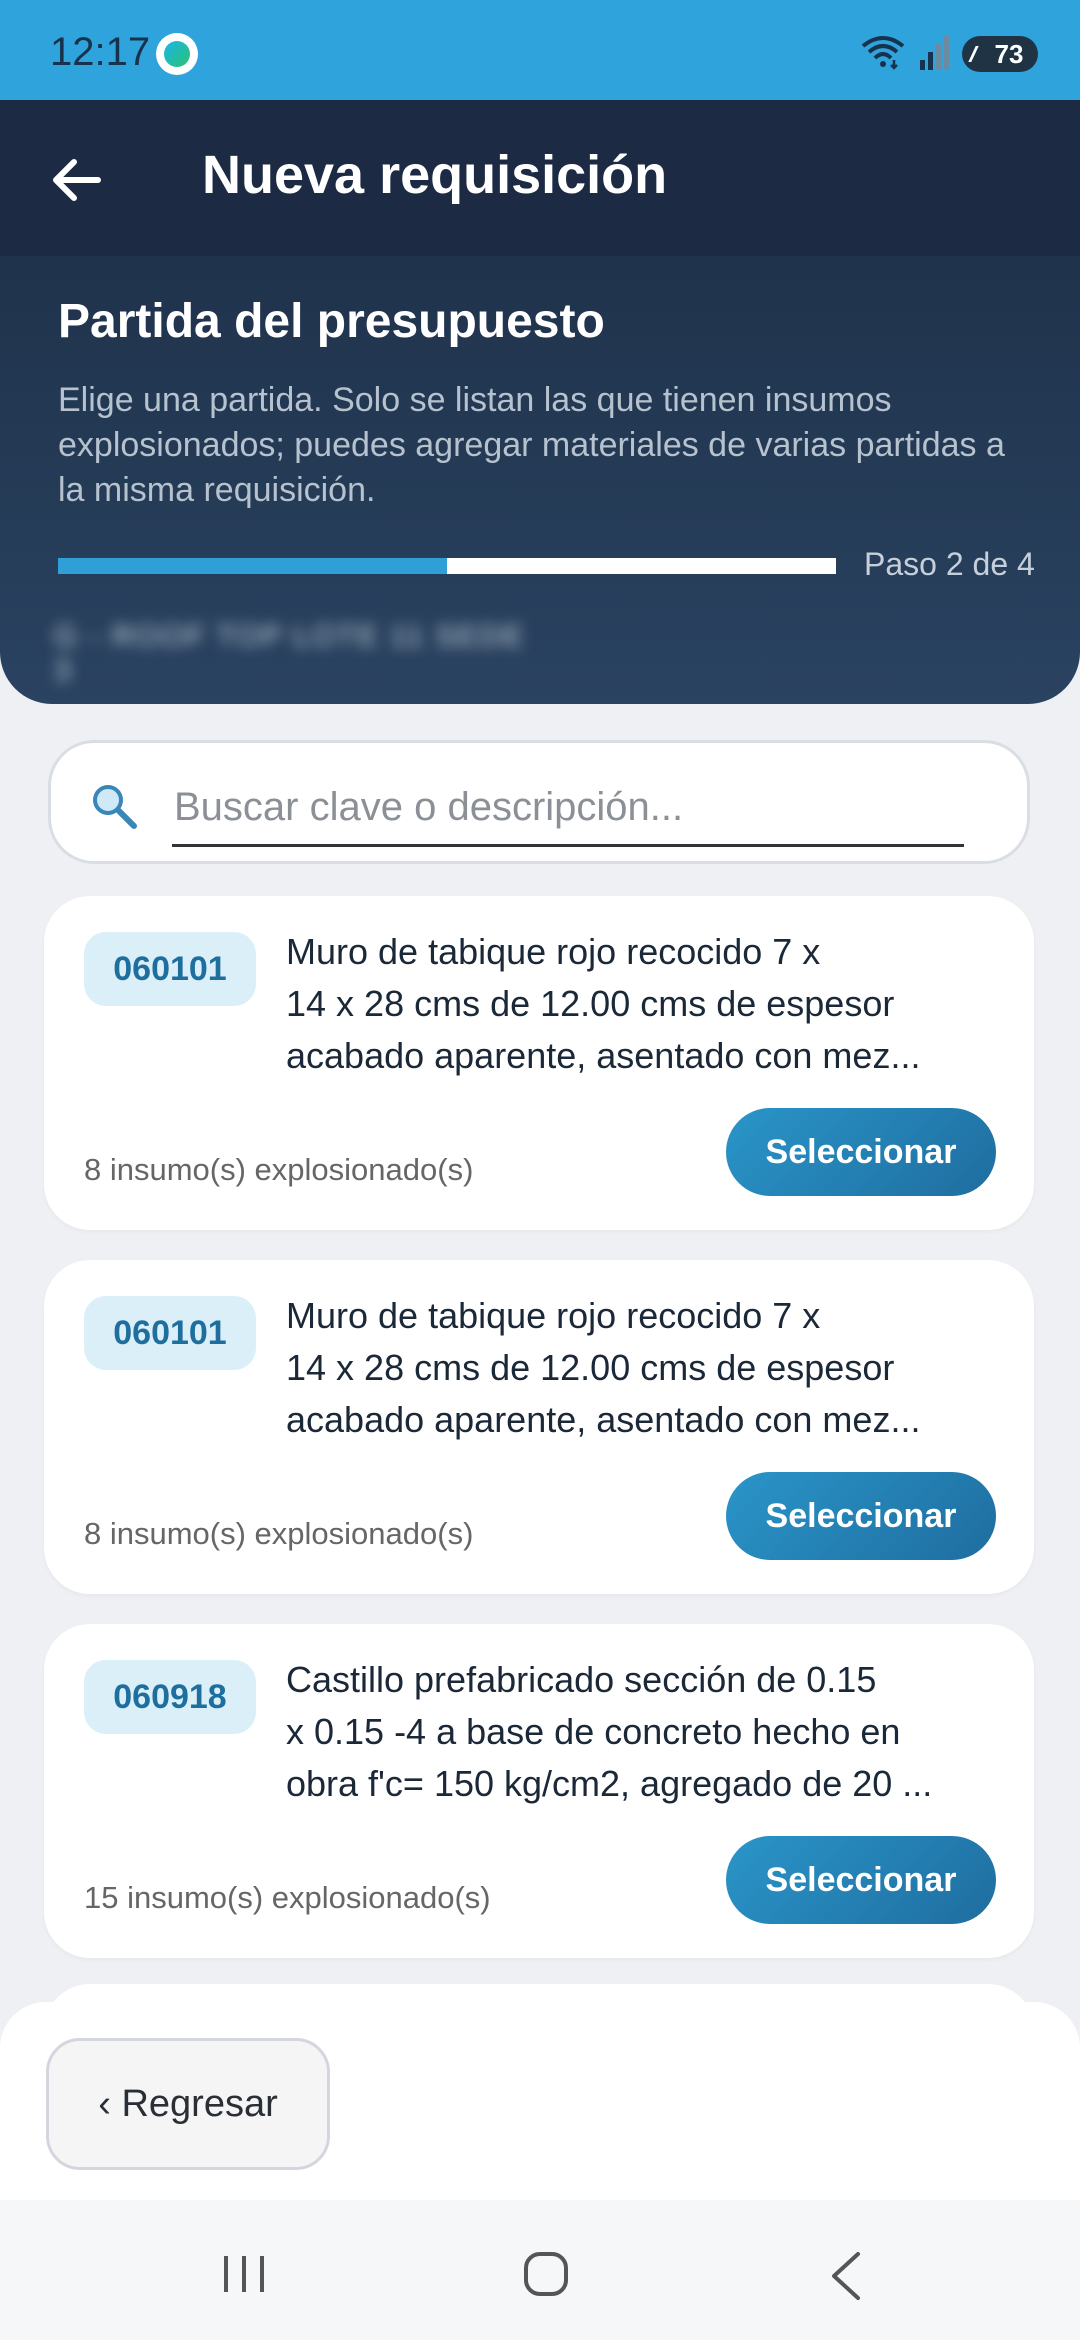 The image size is (1080, 2340). I want to click on wifi-icon, so click(883, 53).